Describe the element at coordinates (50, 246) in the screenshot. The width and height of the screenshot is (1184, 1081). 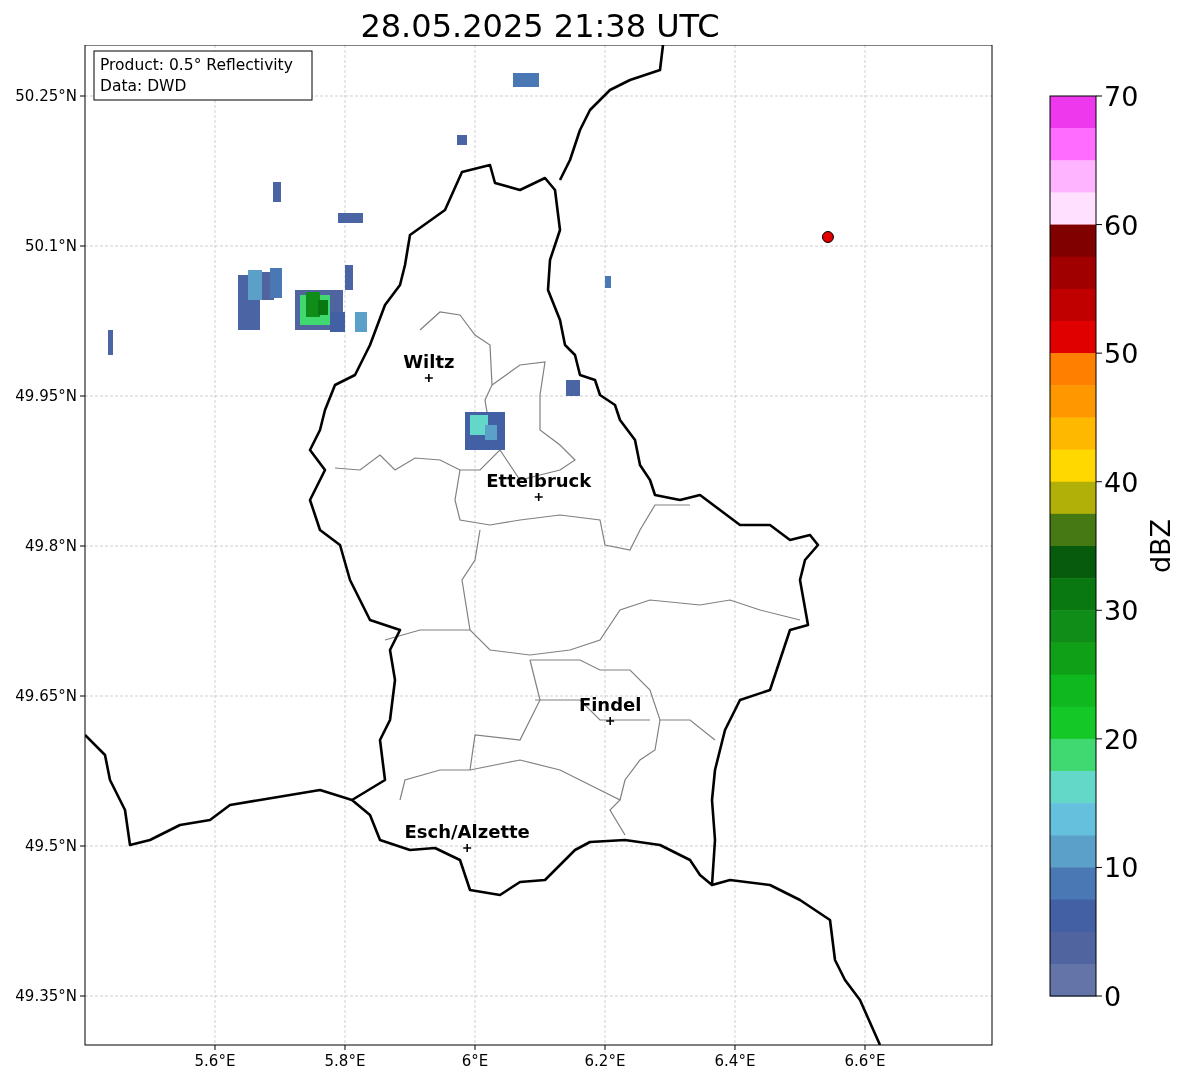
I see `axis-tick-label: 50.1°N` at that location.